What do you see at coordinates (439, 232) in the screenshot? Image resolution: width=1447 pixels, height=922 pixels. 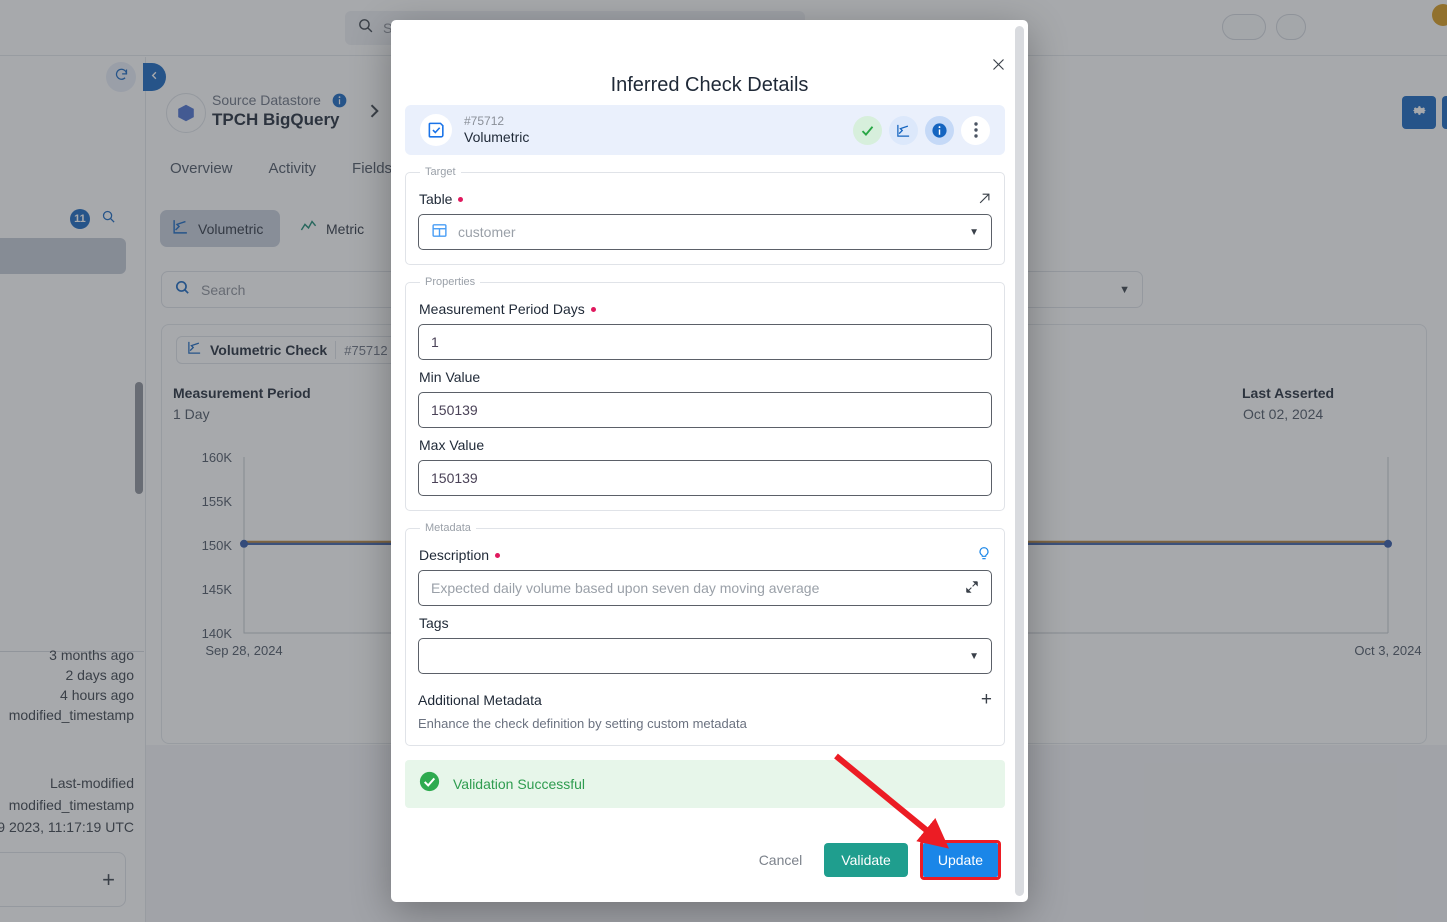 I see `table-icon` at bounding box center [439, 232].